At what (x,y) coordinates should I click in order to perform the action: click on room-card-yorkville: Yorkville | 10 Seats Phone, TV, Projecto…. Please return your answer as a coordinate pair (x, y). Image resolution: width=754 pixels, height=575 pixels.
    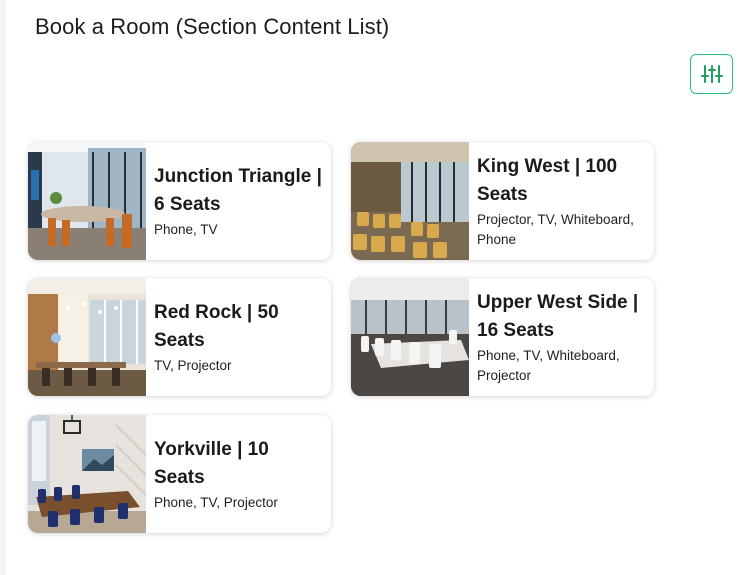
    Looking at the image, I should click on (179, 474).